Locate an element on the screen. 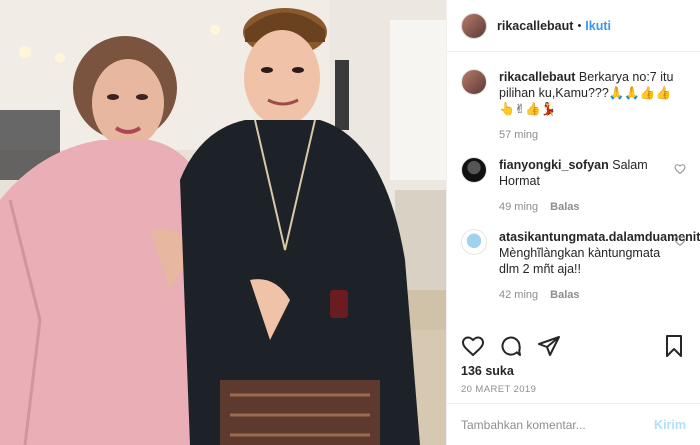 Image resolution: width=700 pixels, height=445 pixels. follow-button: Ikuti is located at coordinates (598, 26).